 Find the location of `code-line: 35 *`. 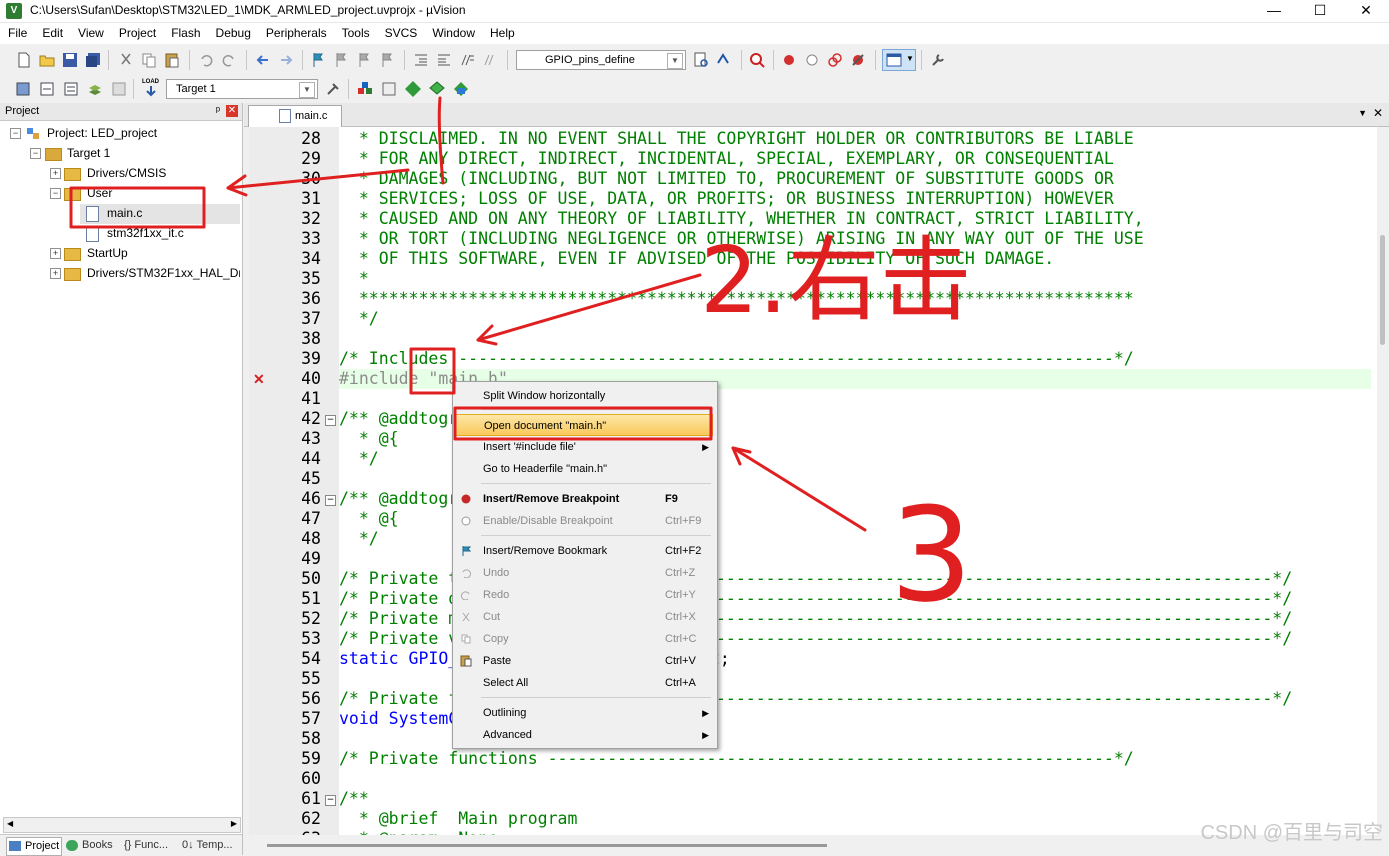

code-line: 35 * is located at coordinates (694, 279).